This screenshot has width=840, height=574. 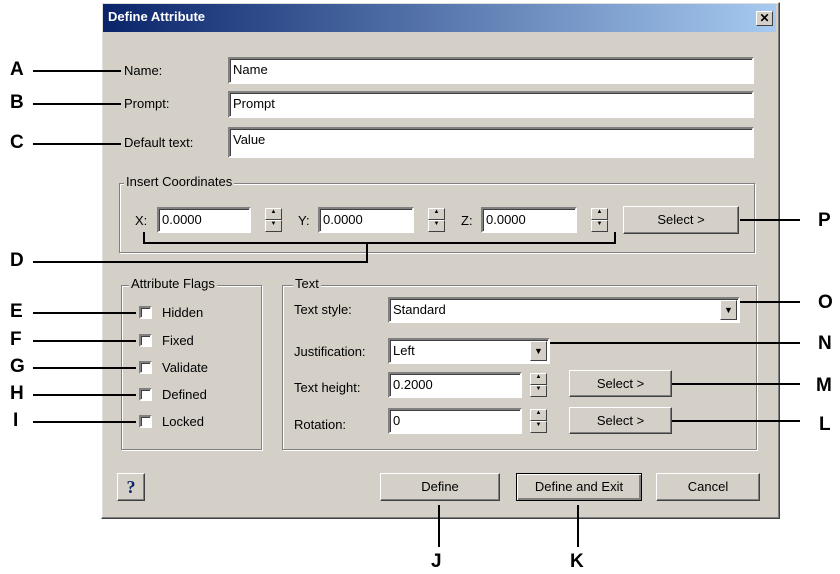 I want to click on text-style-dropdown: Standard, so click(x=564, y=310).